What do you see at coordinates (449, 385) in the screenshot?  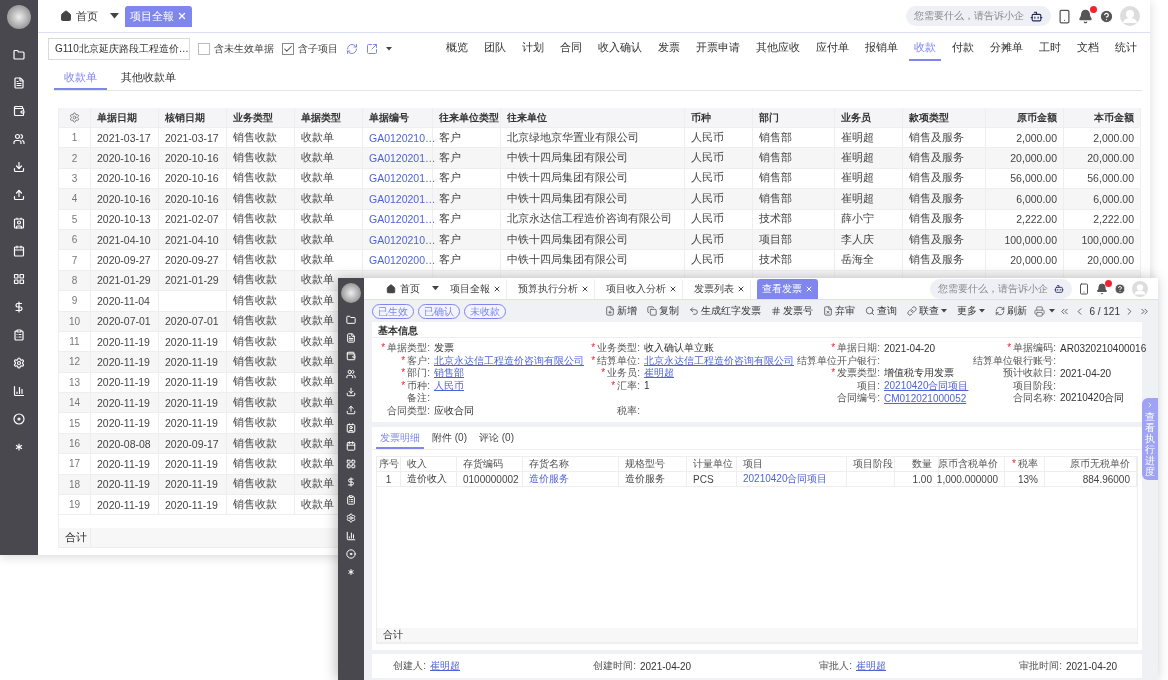 I see `field-link: 人民币` at bounding box center [449, 385].